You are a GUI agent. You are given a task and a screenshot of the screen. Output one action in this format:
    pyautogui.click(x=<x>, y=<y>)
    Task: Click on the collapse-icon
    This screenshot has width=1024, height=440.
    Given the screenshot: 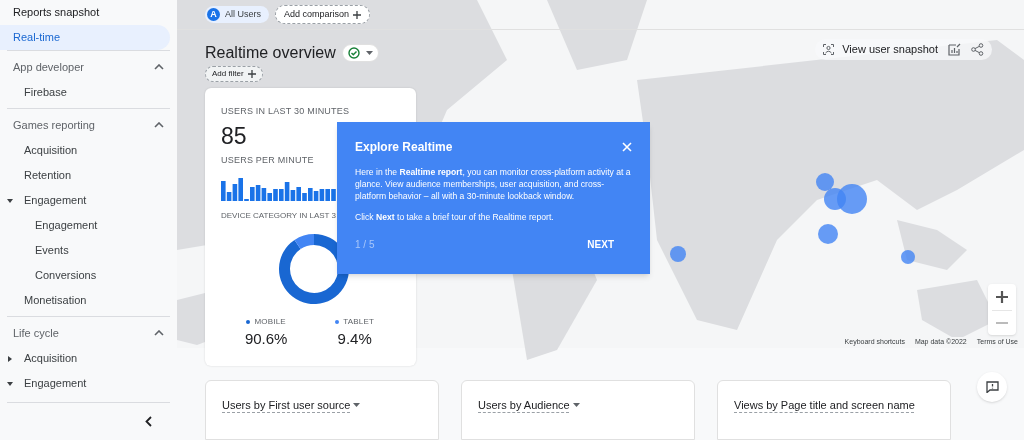 What is the action you would take?
    pyautogui.click(x=148, y=421)
    